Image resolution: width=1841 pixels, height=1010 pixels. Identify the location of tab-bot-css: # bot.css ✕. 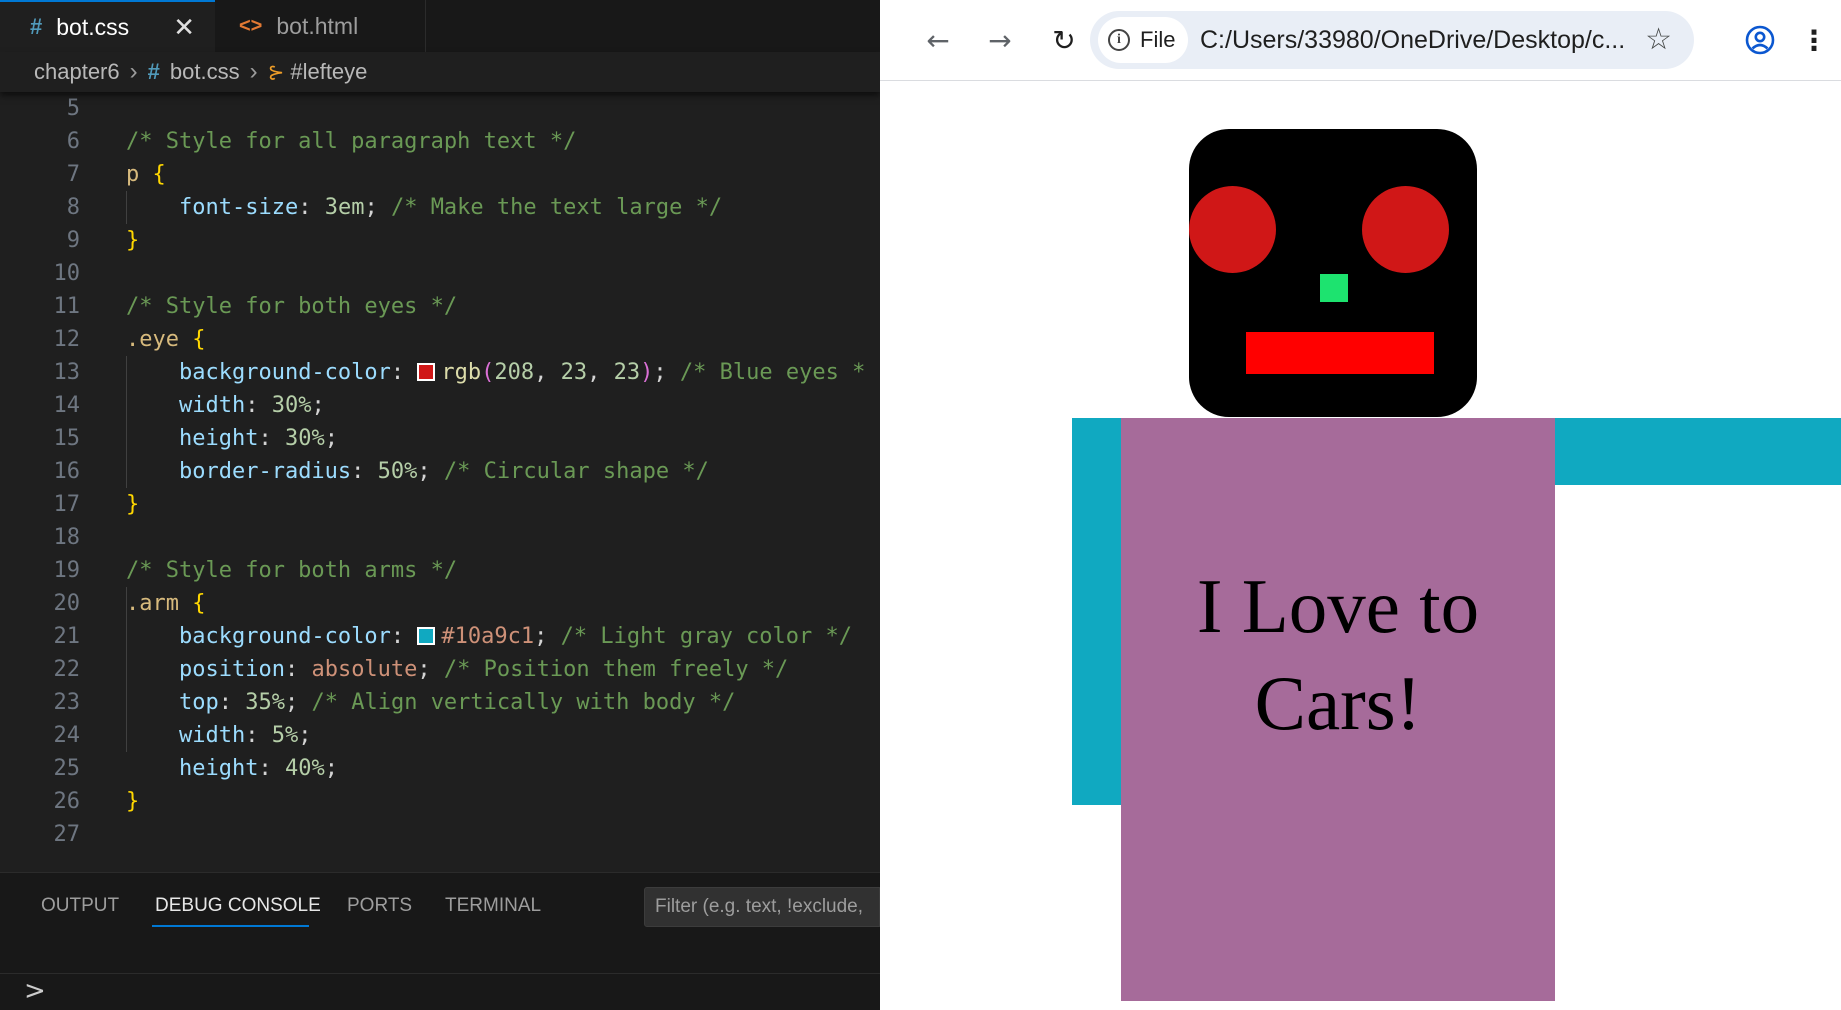
(107, 26).